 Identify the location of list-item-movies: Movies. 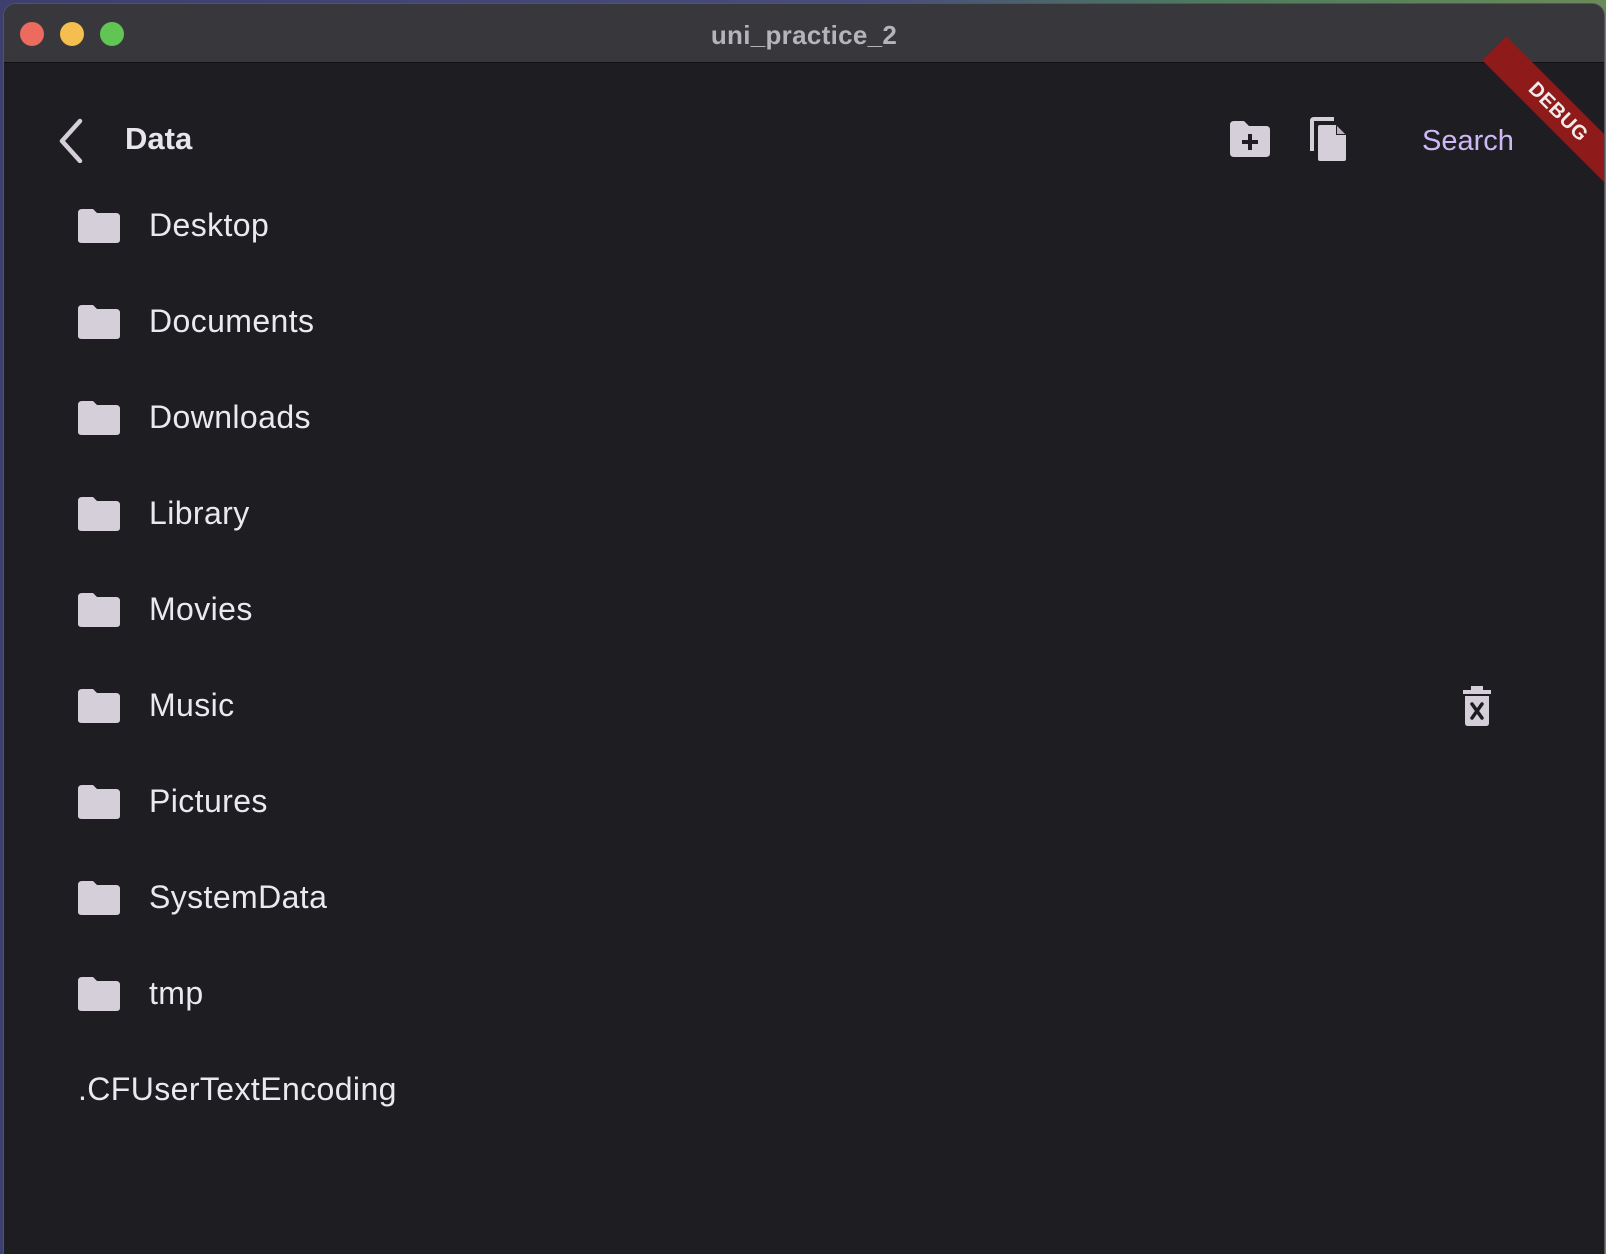
(804, 613).